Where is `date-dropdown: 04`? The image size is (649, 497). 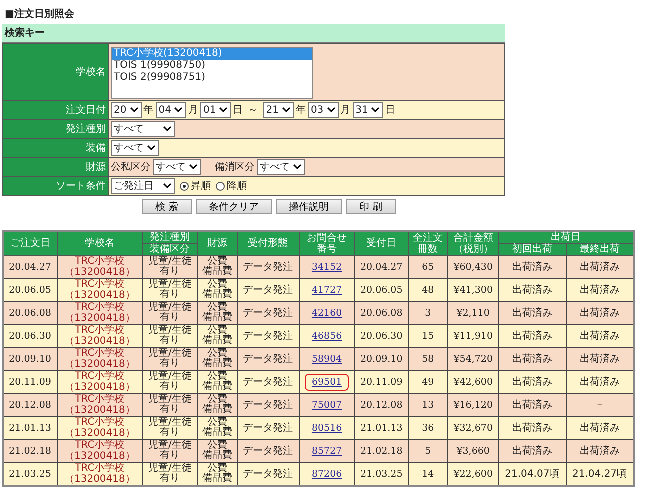 date-dropdown: 04 is located at coordinates (171, 110).